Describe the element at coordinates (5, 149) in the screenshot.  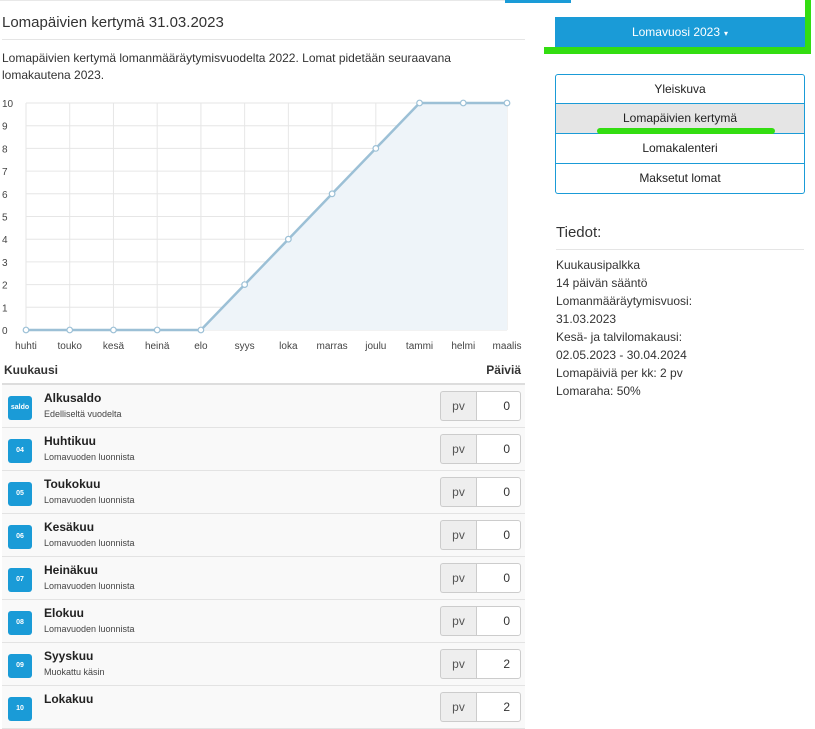
I see `y-tick-label: 8` at that location.